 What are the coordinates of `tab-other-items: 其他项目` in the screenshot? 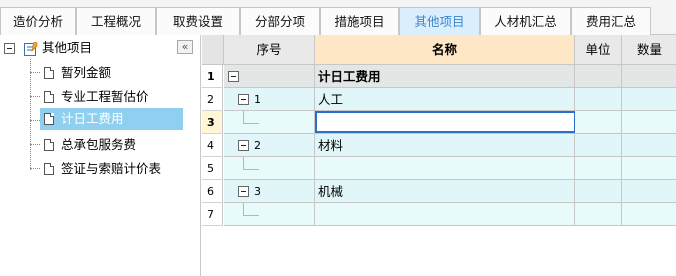 It's located at (439, 21).